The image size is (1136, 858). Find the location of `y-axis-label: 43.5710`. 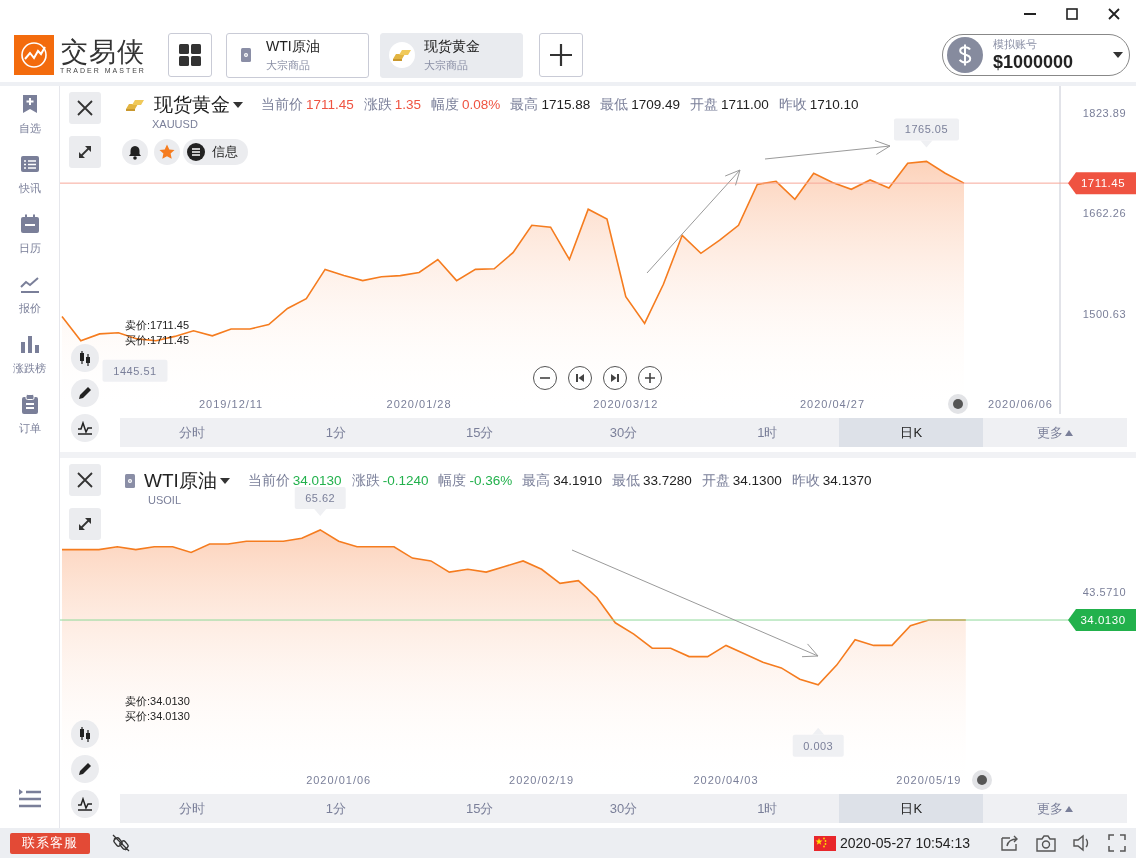

y-axis-label: 43.5710 is located at coordinates (1104, 592).